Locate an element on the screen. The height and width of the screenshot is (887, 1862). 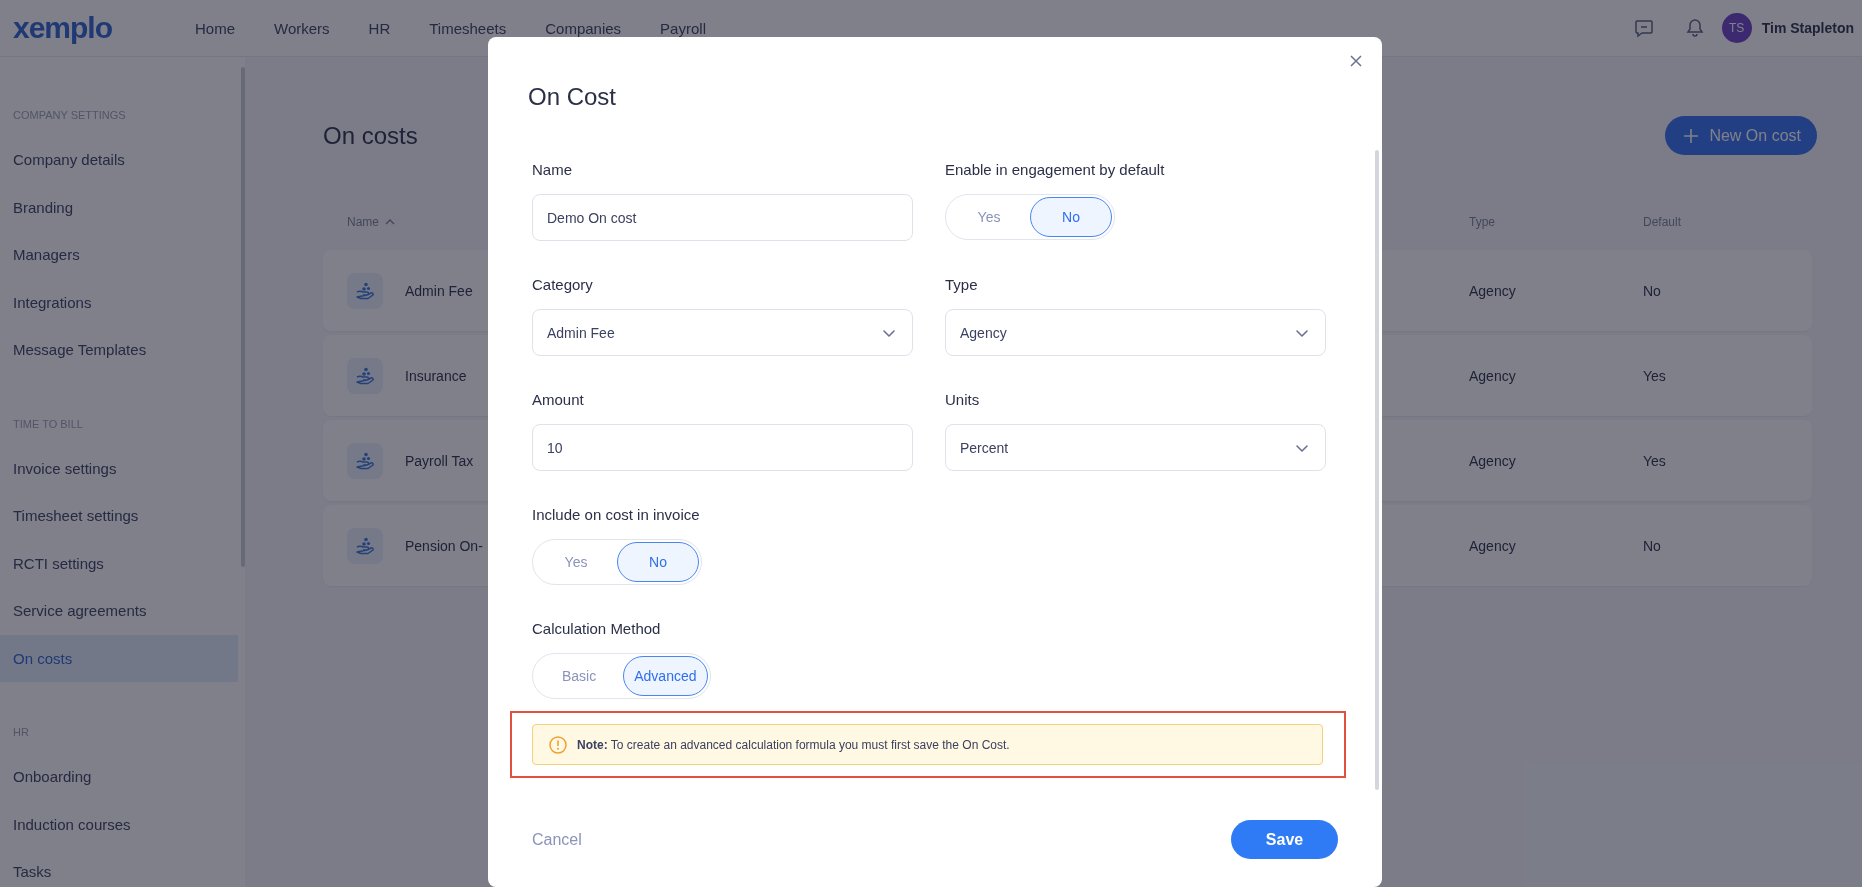
toggle-option: Basic is located at coordinates (579, 676).